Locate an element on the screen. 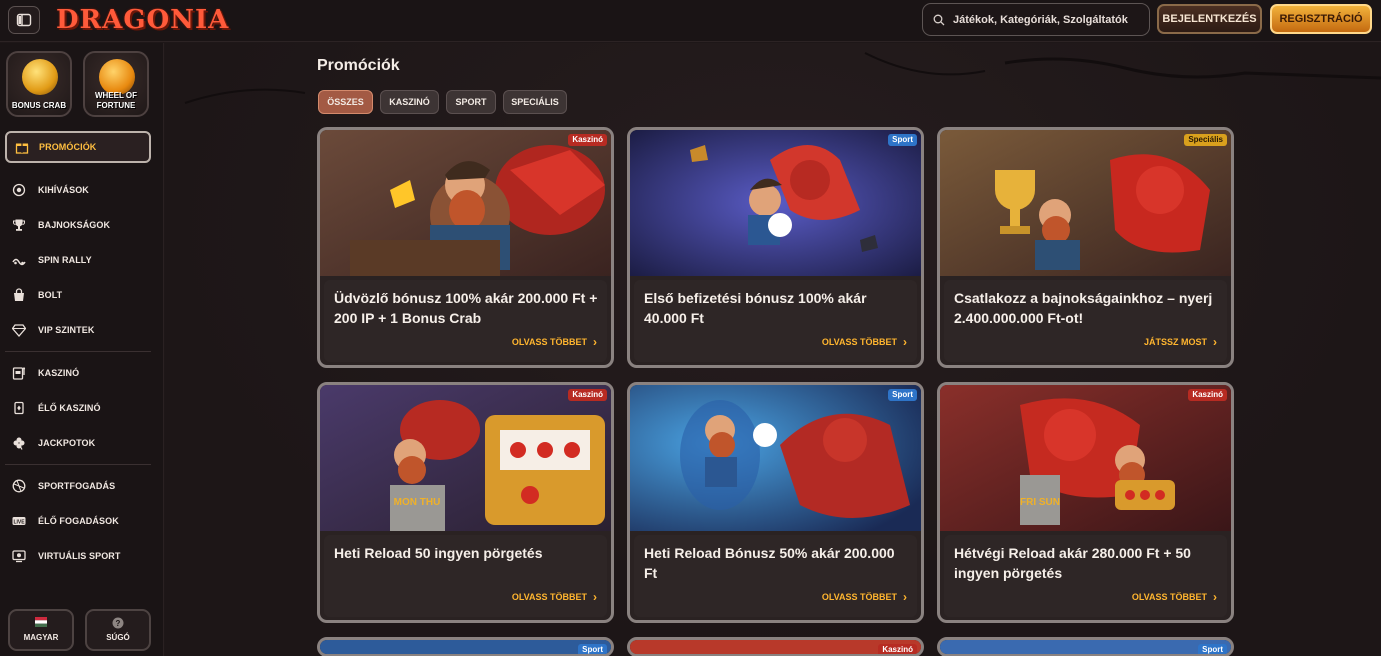  sidebar-item-virtual-sports: VIRTUÁLIS SPORT is located at coordinates (66, 556).